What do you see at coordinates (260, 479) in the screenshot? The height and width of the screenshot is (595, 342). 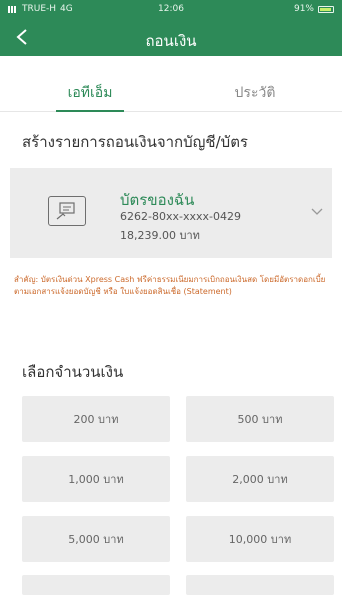 I see `amount-button-2000: 2,000 บาท` at bounding box center [260, 479].